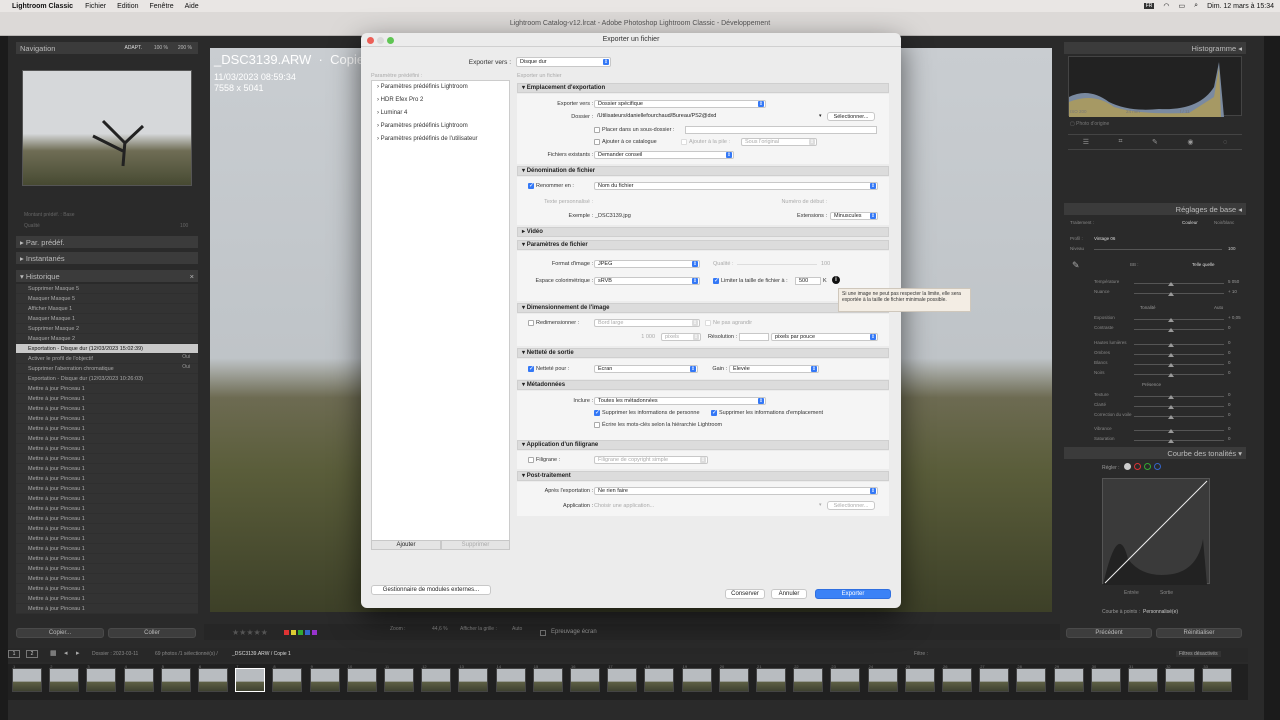 The width and height of the screenshot is (1280, 720). What do you see at coordinates (716, 280) in the screenshot?
I see `limit-size-checkbox` at bounding box center [716, 280].